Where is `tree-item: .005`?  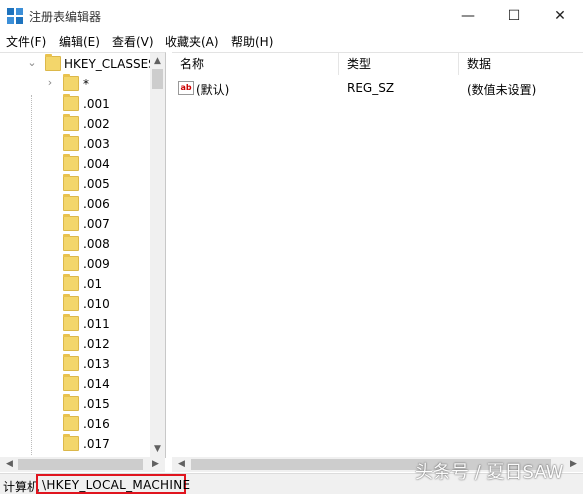
tree-item: .005 is located at coordinates (75, 184).